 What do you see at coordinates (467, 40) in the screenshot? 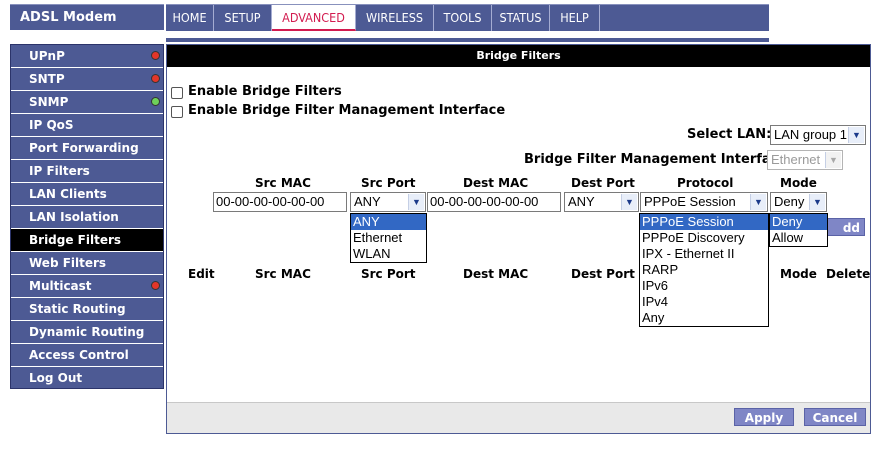
I see `nav-divider` at bounding box center [467, 40].